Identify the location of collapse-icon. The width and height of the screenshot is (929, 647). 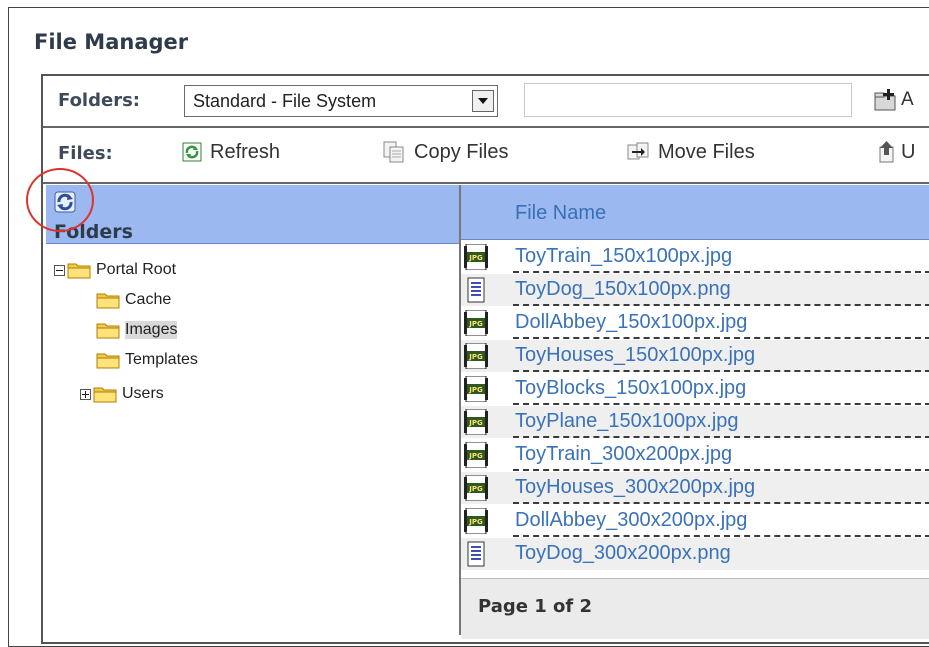
(59, 270).